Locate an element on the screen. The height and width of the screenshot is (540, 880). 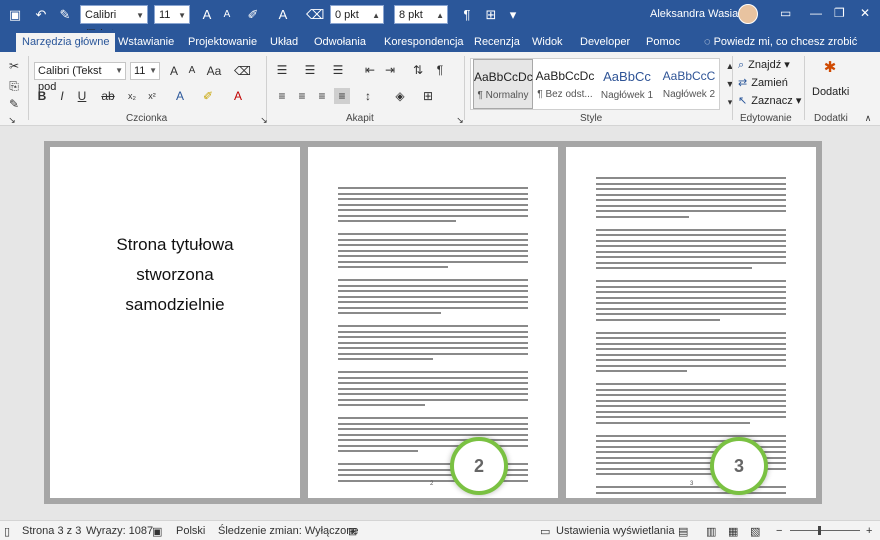
tab-references: Odwołania is located at coordinates (340, 42).